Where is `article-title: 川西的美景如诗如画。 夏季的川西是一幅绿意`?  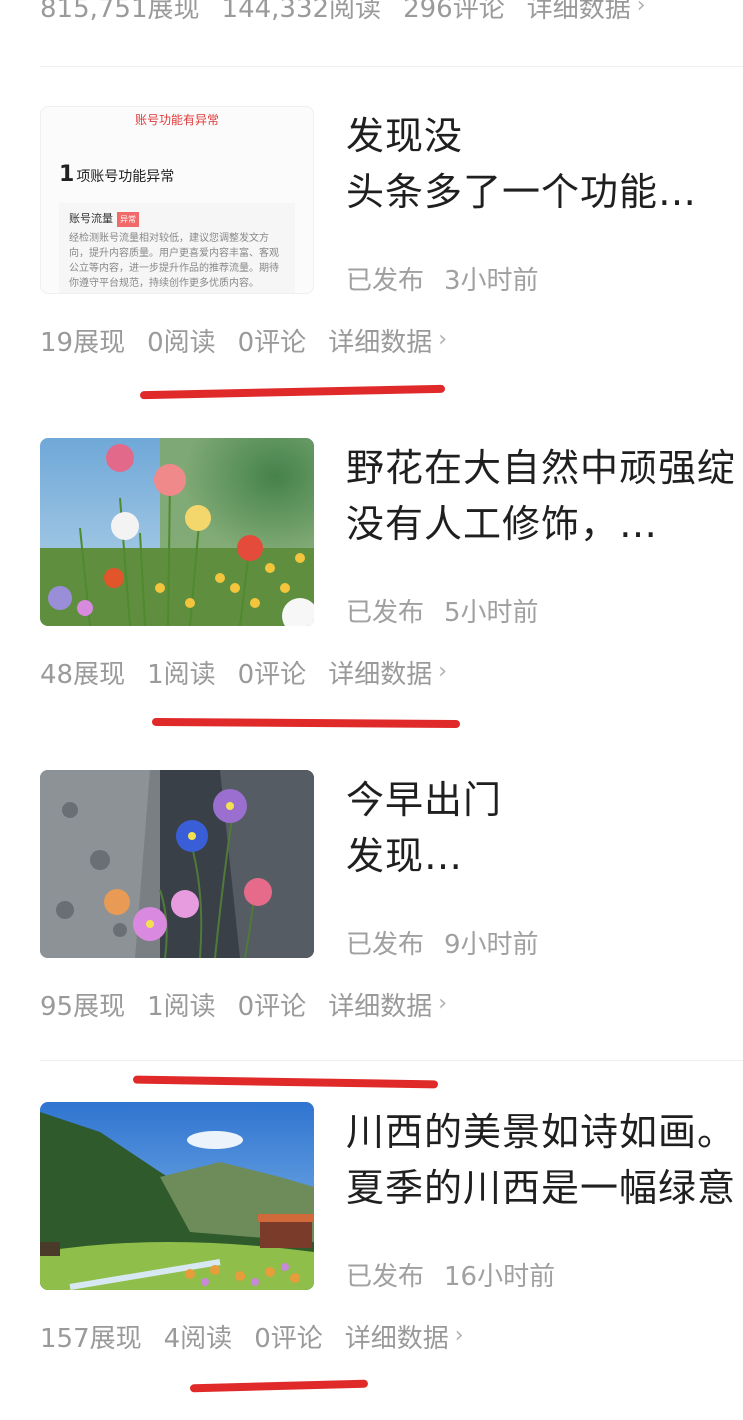 article-title: 川西的美景如诗如画。 夏季的川西是一幅绿意 is located at coordinates (544, 1160).